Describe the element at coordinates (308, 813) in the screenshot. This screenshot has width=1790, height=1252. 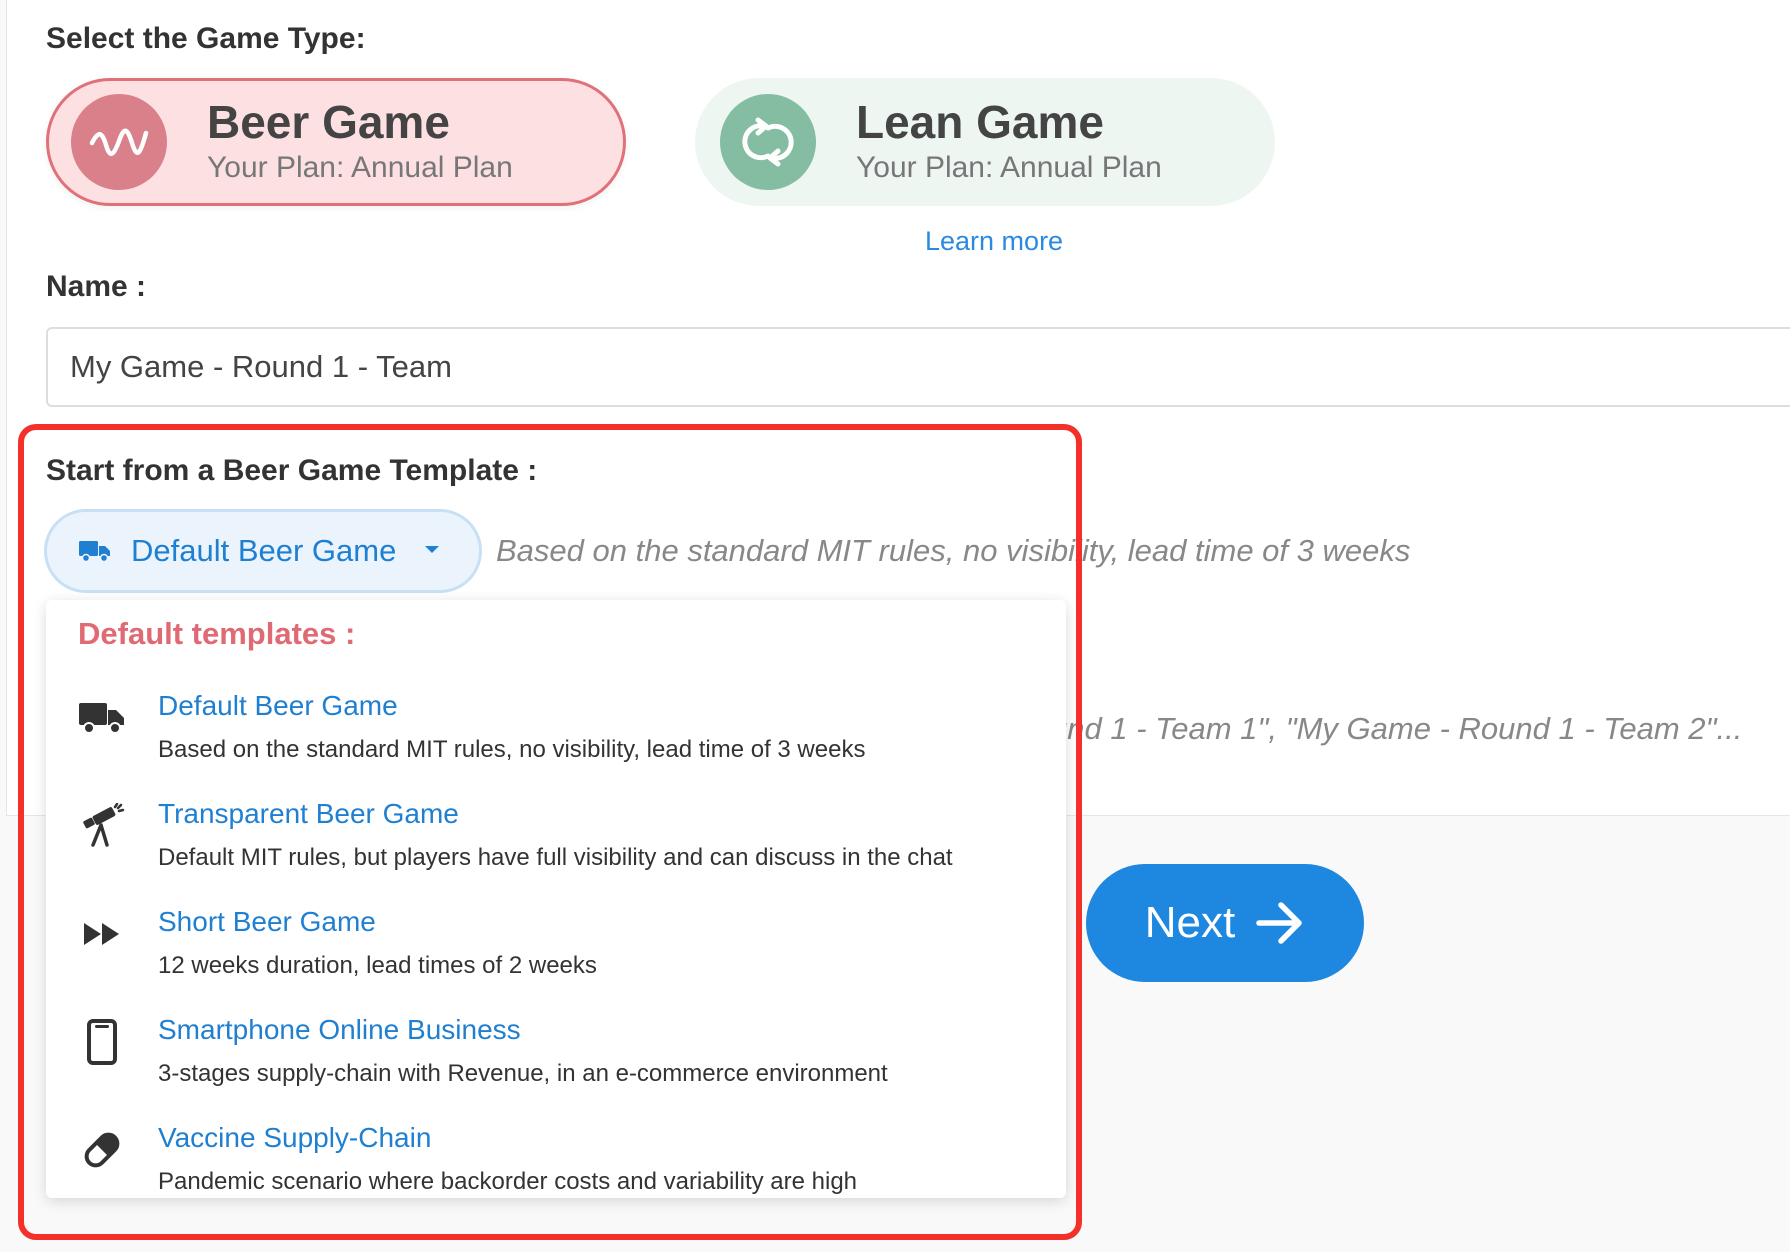
I see `template-item-title: Transparent Beer Game` at that location.